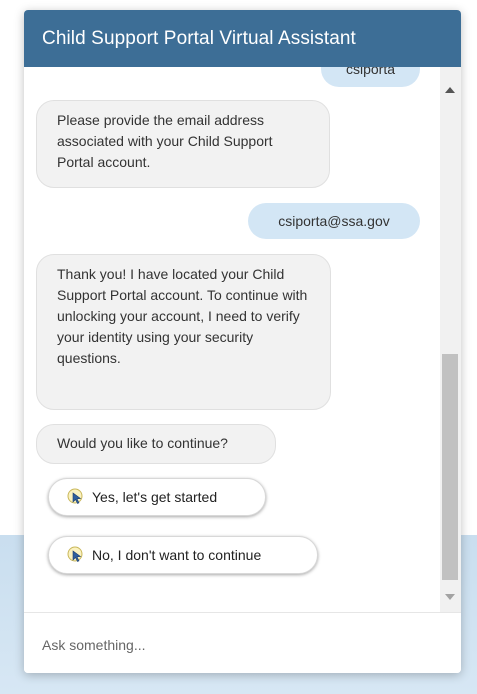  I want to click on ask-input, so click(242, 645).